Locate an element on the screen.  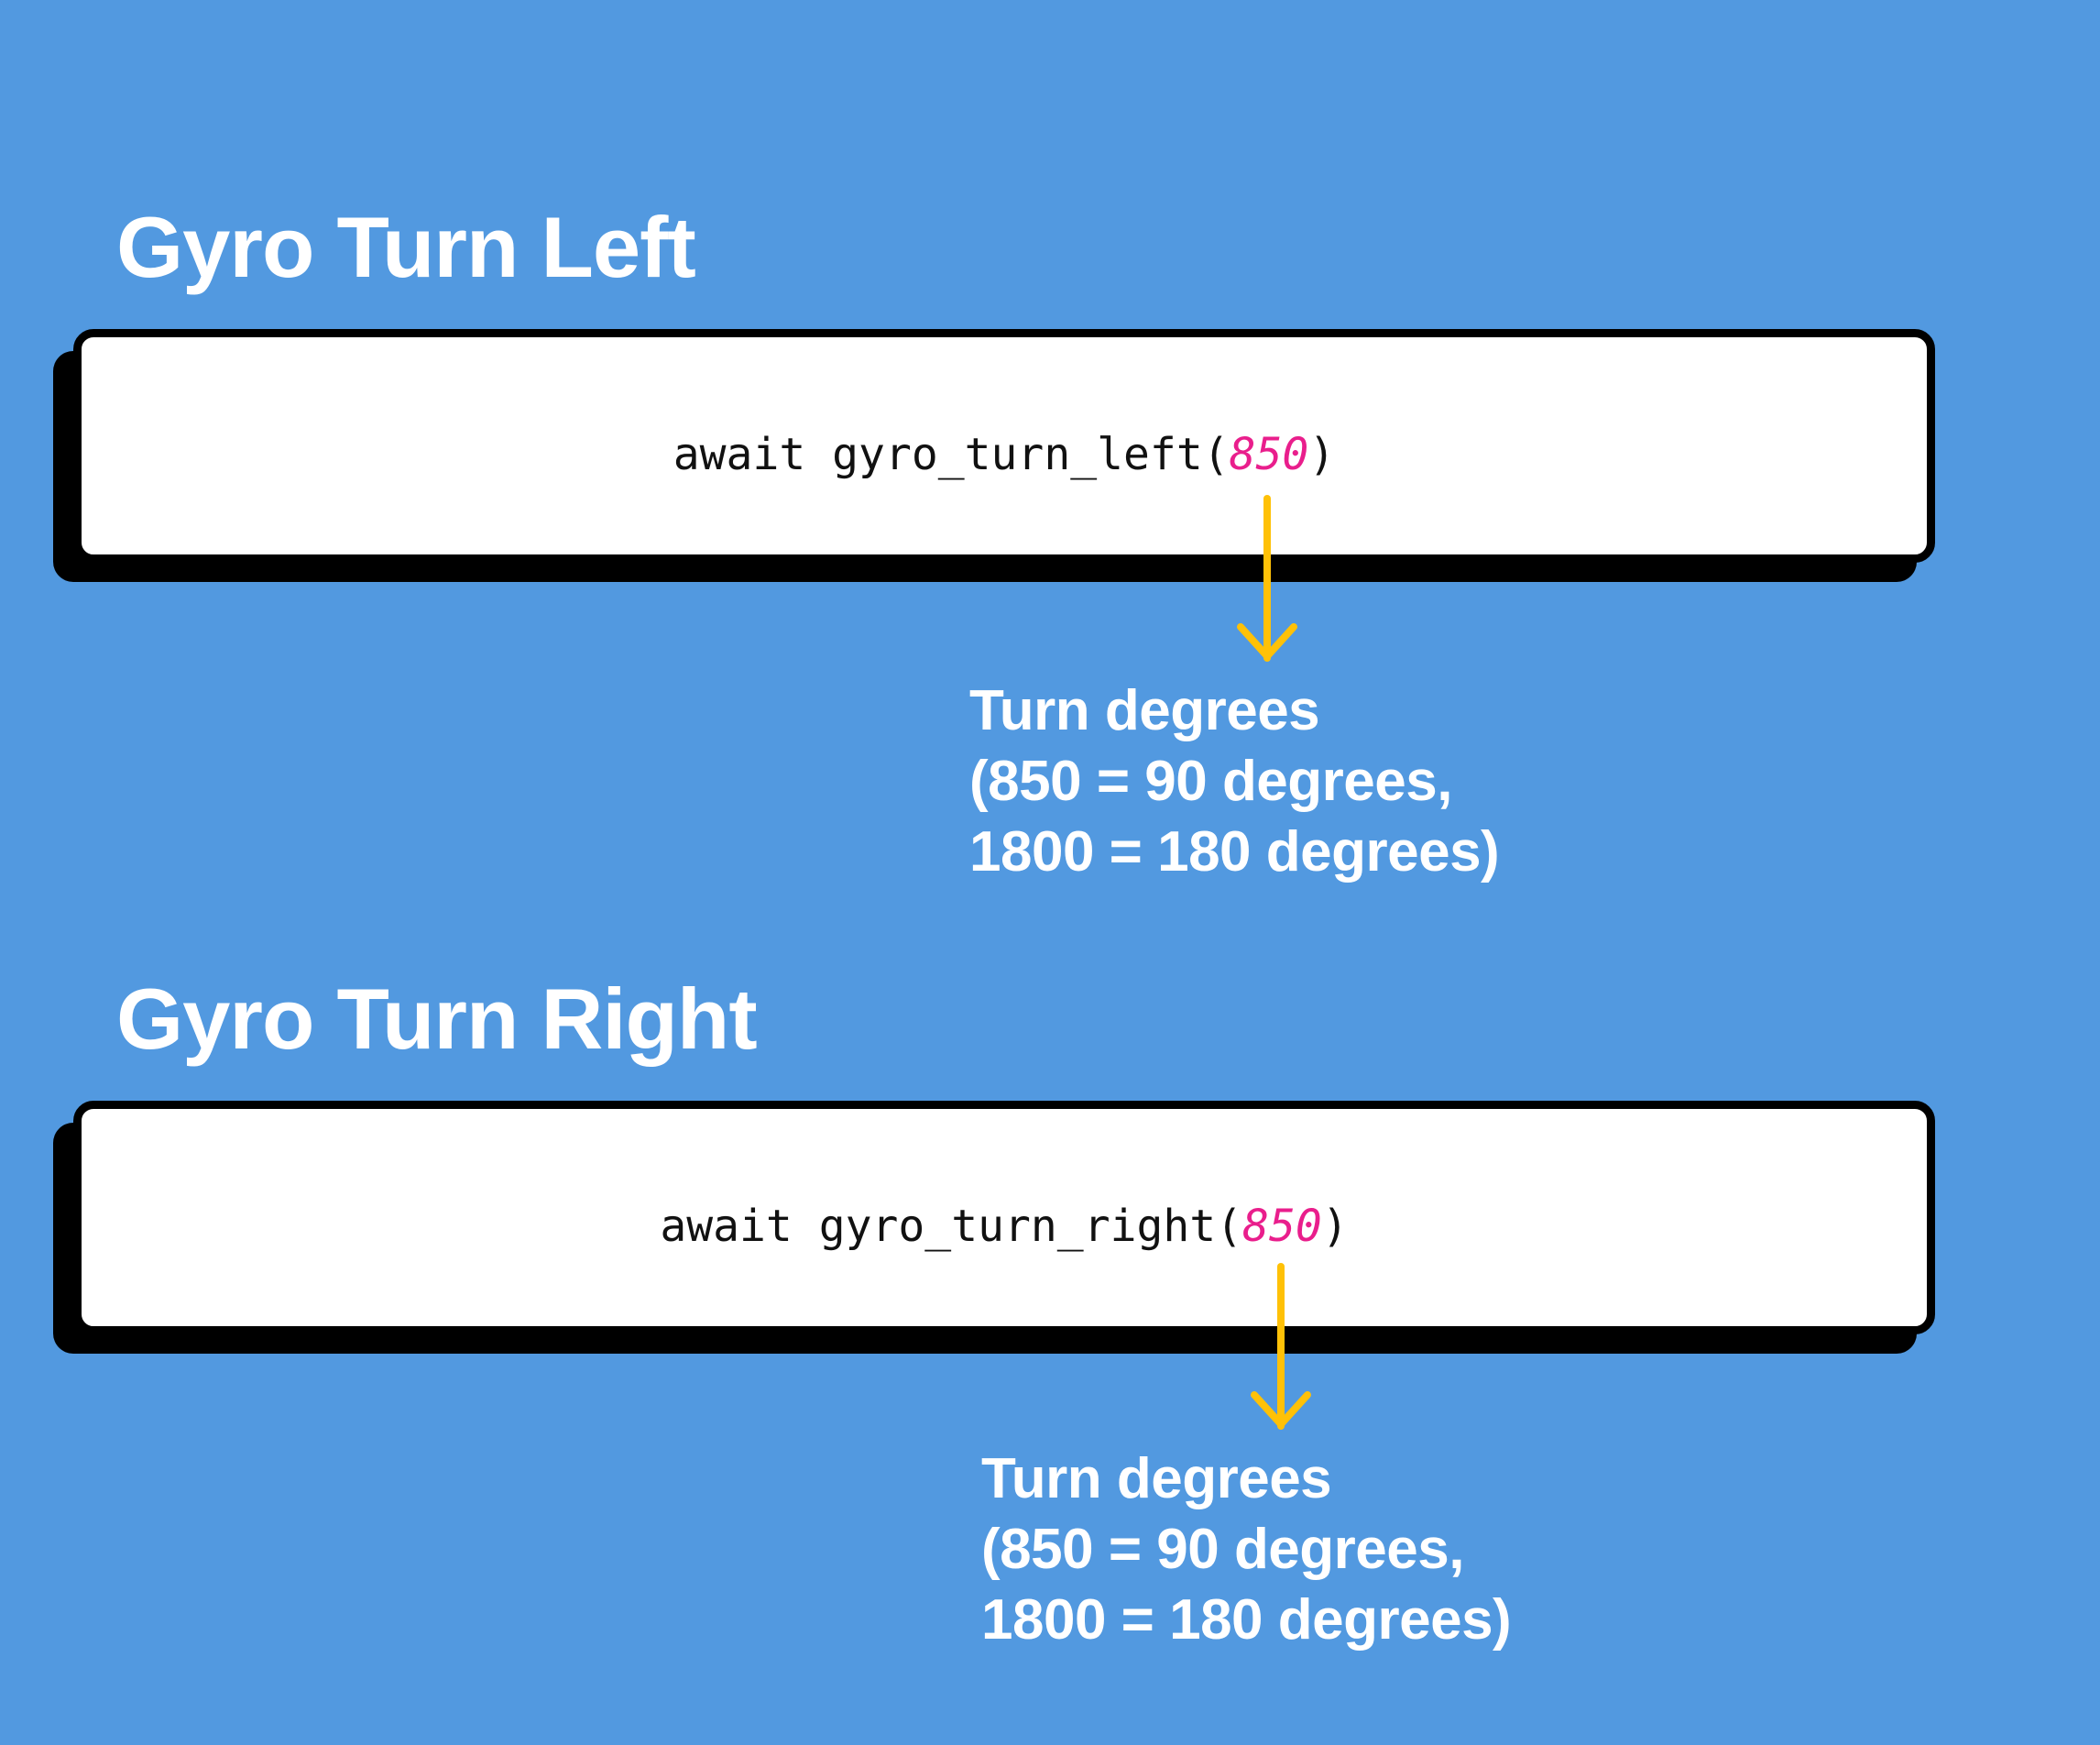
turn-note-right-line2: (850 = 90 degrees, is located at coordinates (1222, 1549).